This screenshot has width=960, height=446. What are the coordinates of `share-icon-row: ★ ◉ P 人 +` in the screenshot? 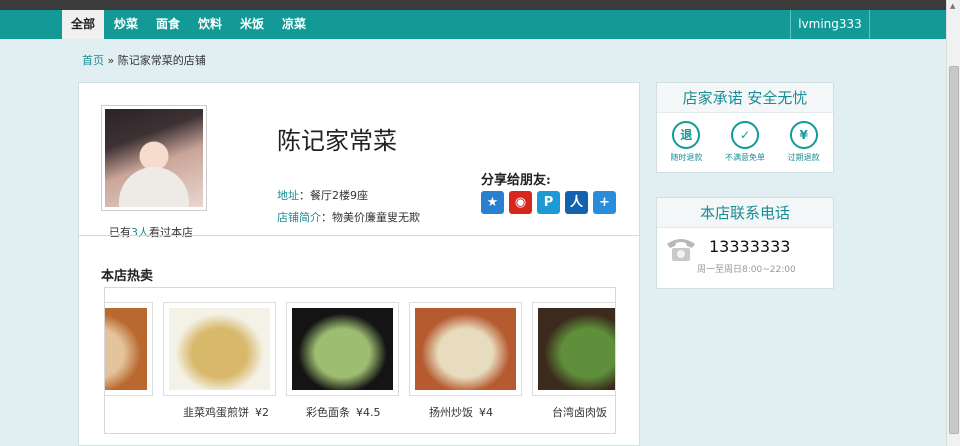 It's located at (548, 202).